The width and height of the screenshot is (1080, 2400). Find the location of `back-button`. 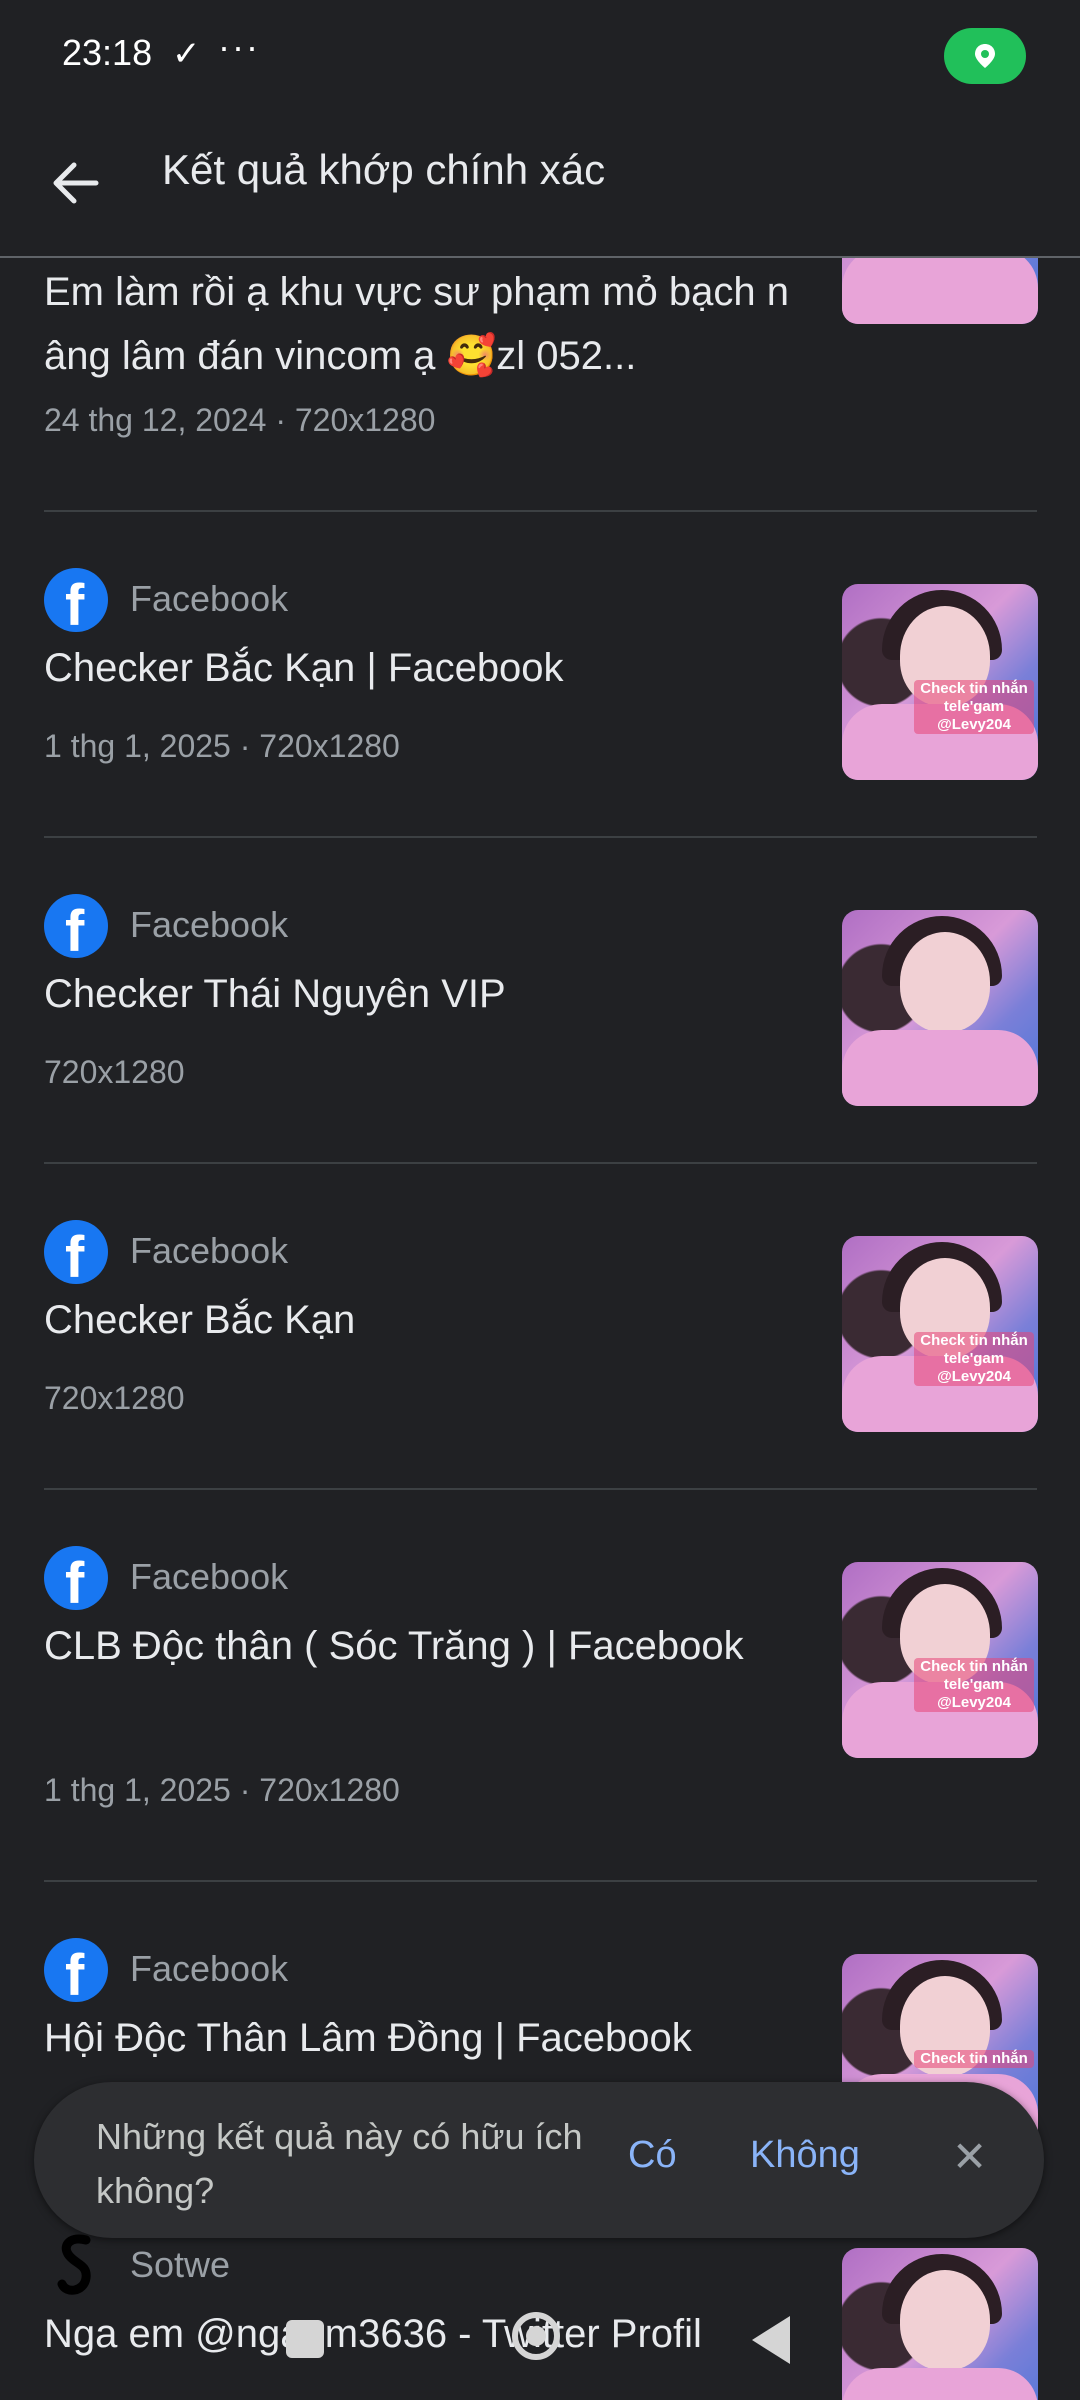

back-button is located at coordinates (75, 183).